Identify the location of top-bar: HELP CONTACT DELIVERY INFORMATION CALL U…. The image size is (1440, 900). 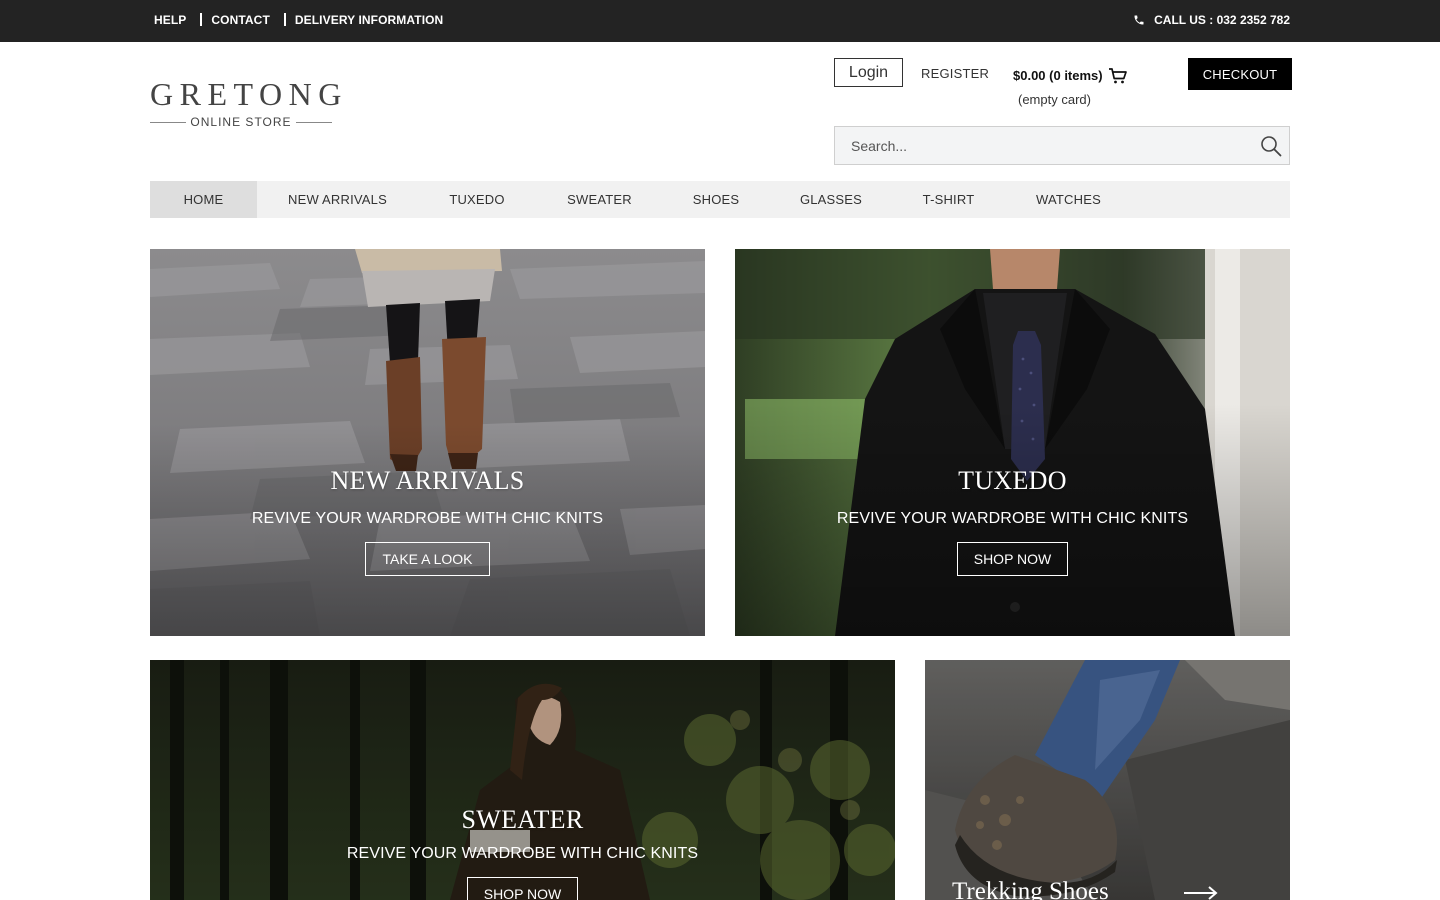
(720, 21).